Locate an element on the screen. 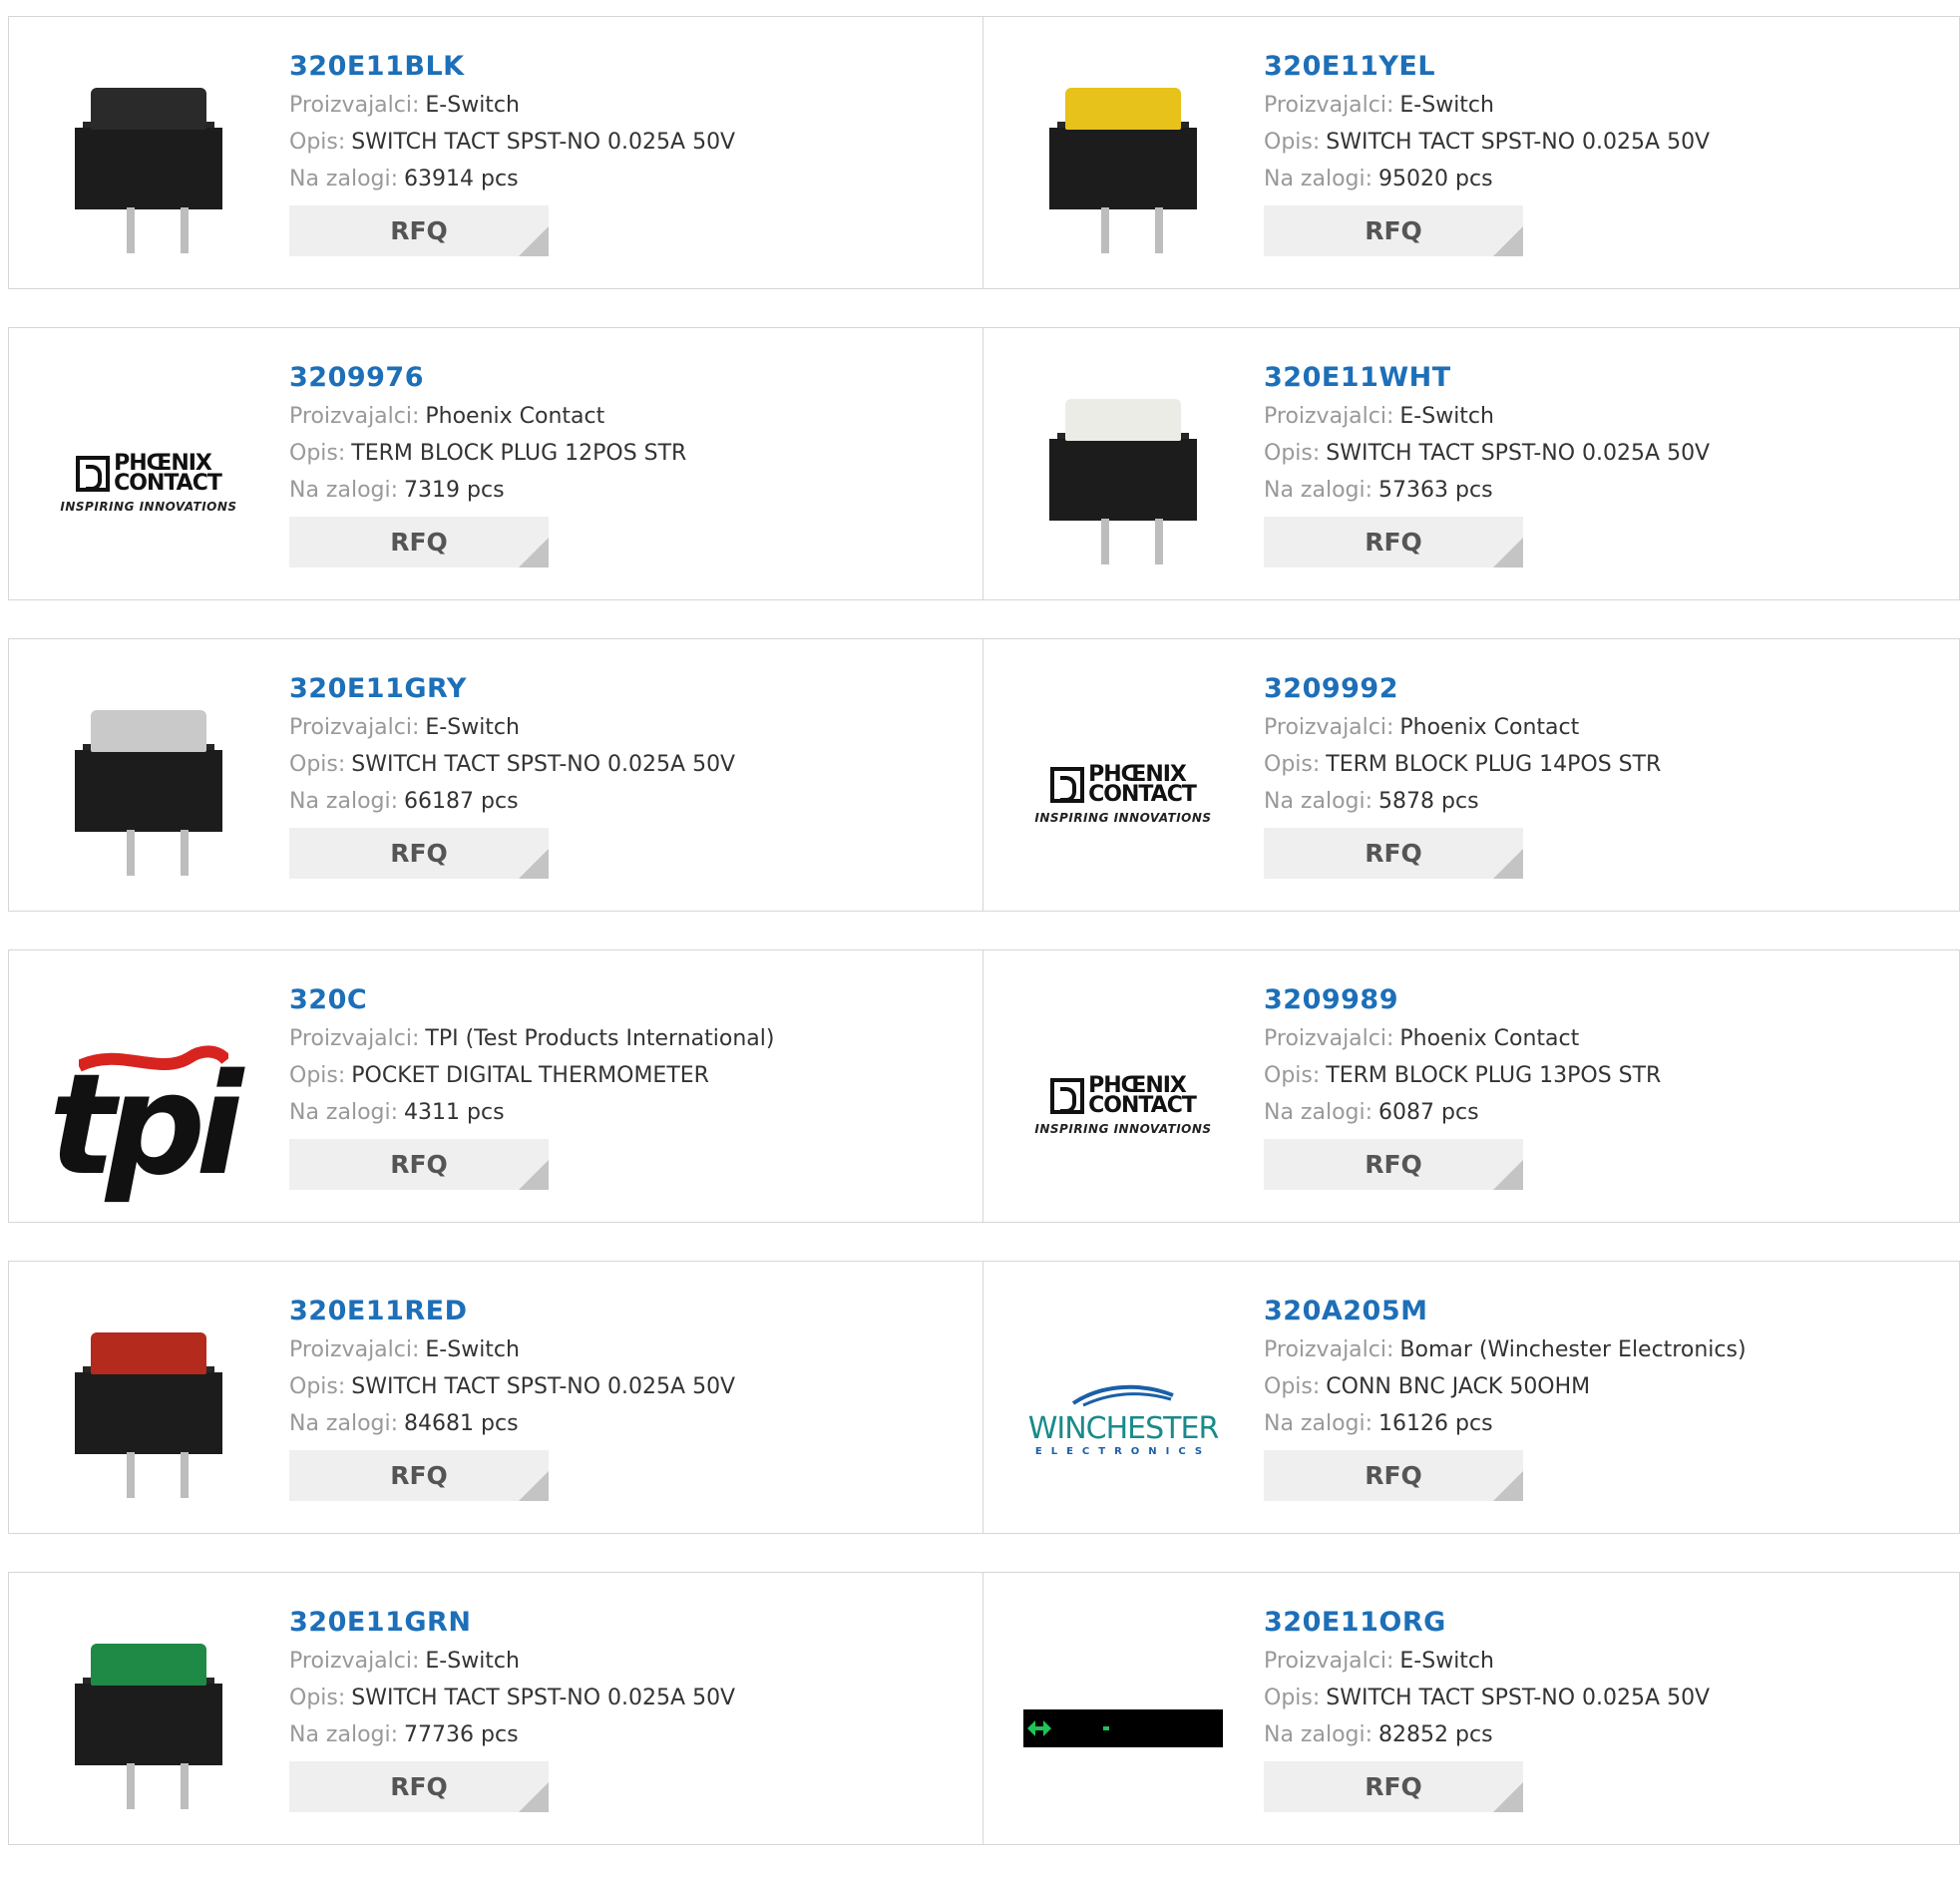 Image resolution: width=1960 pixels, height=1883 pixels. part-number-link: 320E11WHT is located at coordinates (1487, 378).